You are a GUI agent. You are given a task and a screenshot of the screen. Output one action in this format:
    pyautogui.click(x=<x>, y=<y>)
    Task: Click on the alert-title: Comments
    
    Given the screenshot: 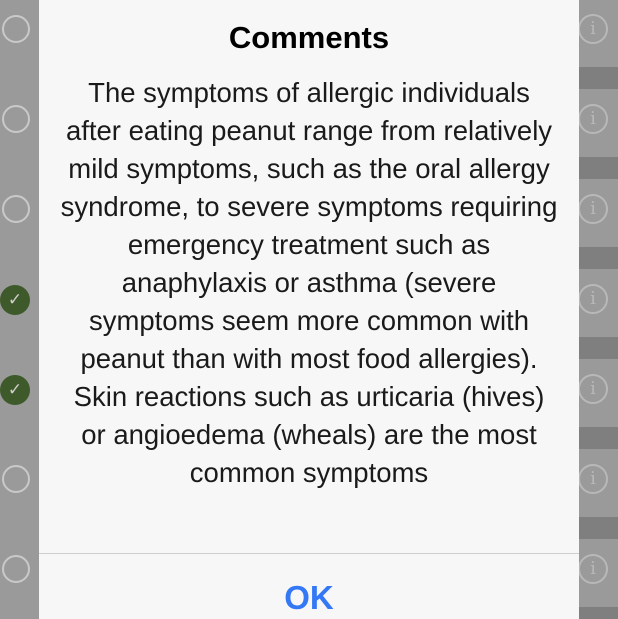 What is the action you would take?
    pyautogui.click(x=309, y=37)
    